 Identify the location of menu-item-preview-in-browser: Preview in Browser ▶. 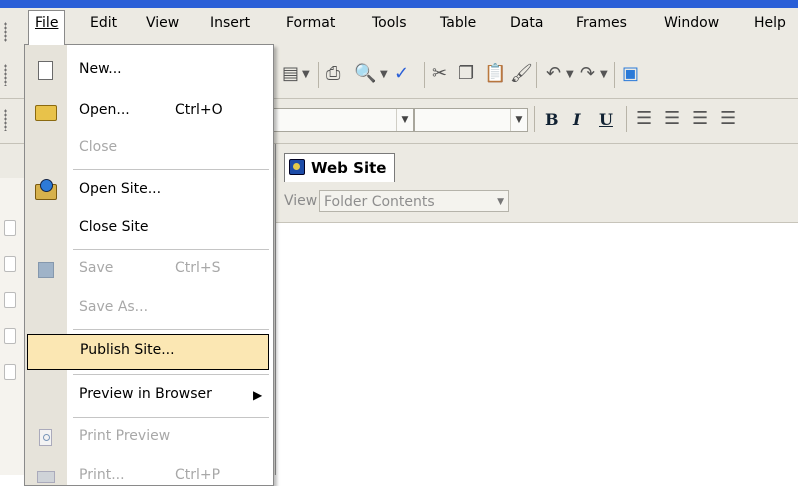
(149, 396).